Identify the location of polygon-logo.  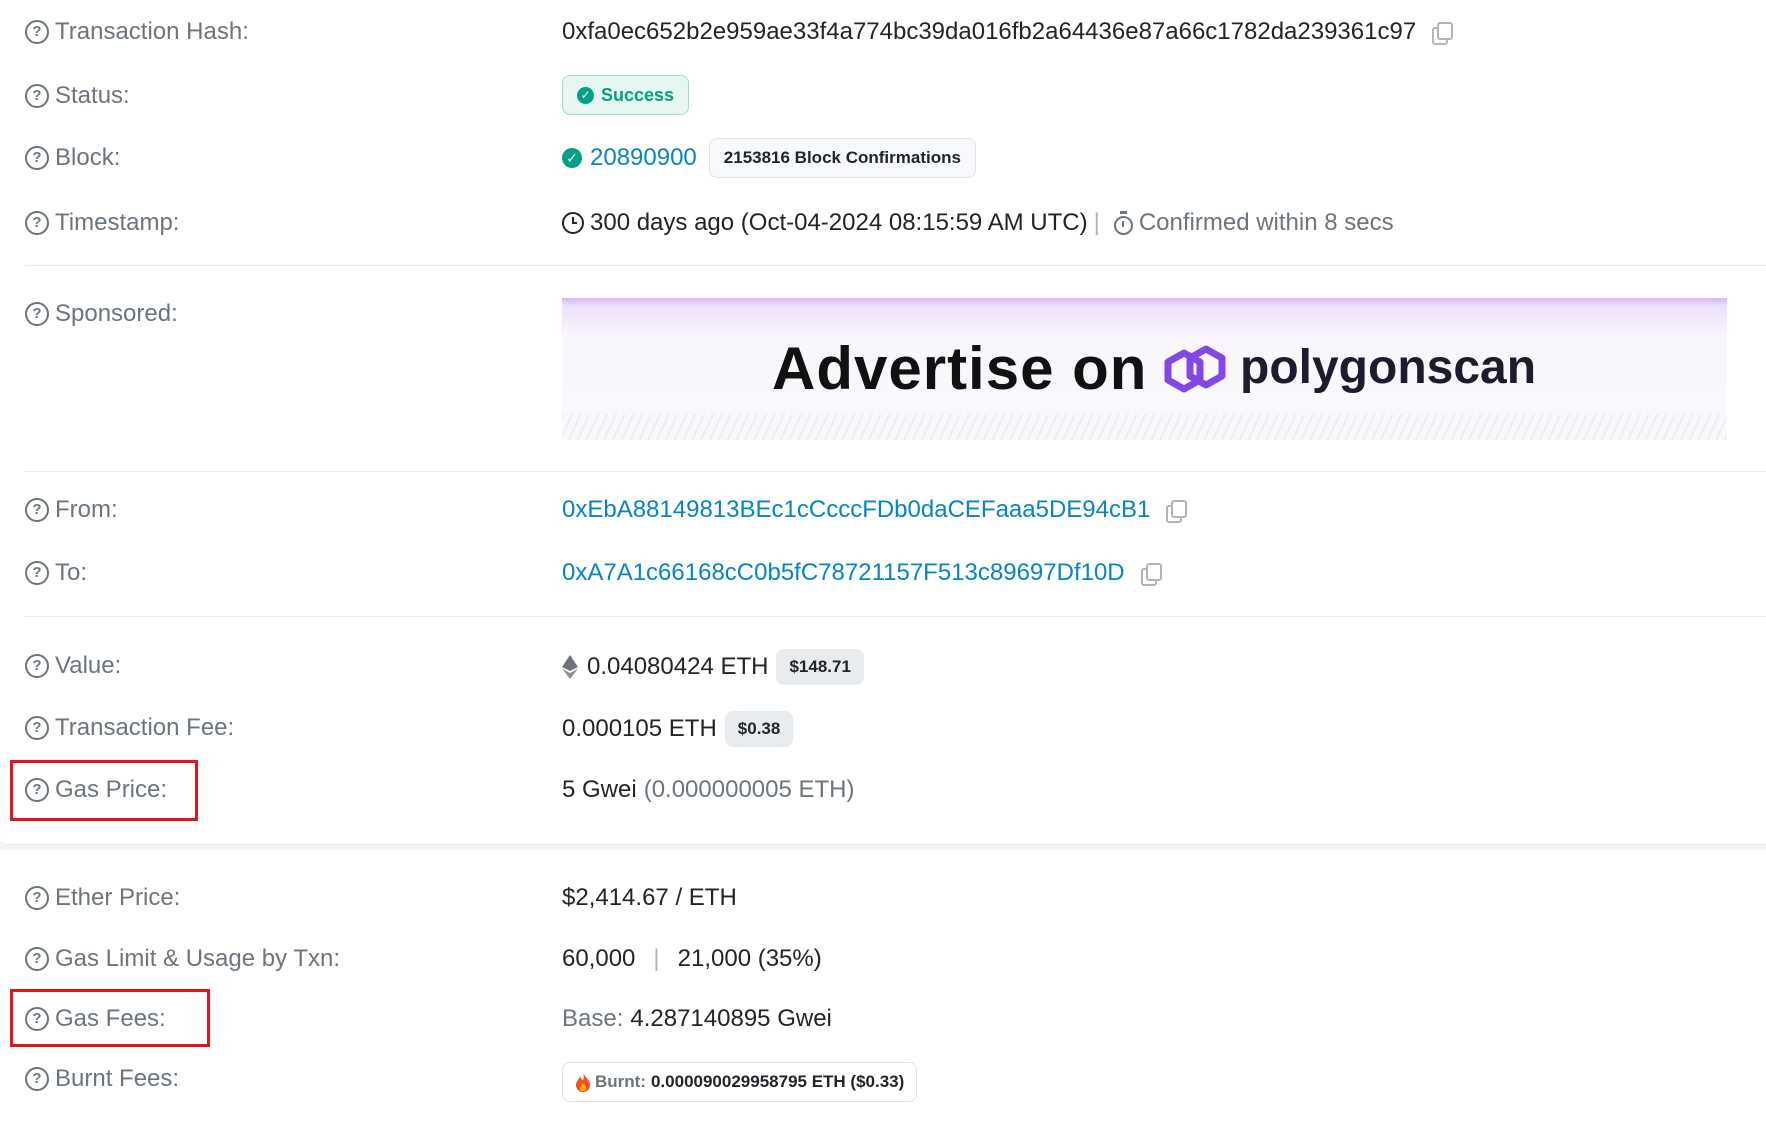
(1195, 369).